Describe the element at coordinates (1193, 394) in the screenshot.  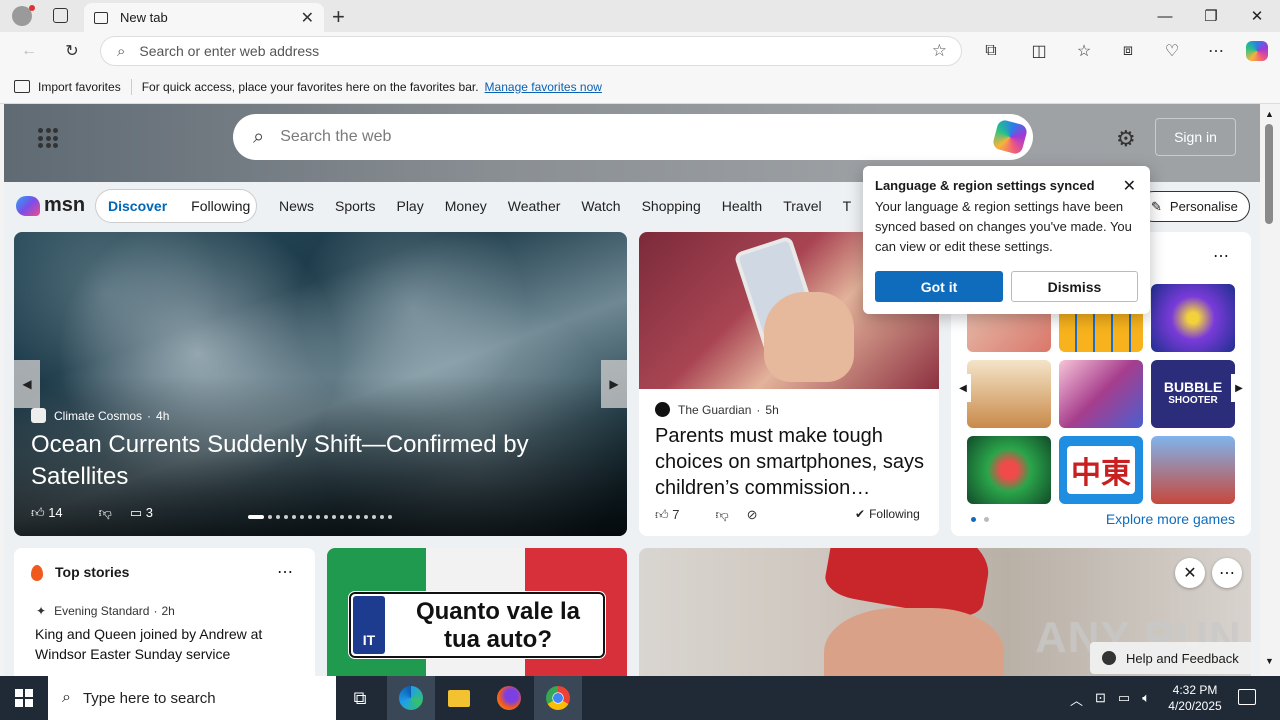
I see `game-tile-bubble-shooter: BUBBLE SHOOTER` at that location.